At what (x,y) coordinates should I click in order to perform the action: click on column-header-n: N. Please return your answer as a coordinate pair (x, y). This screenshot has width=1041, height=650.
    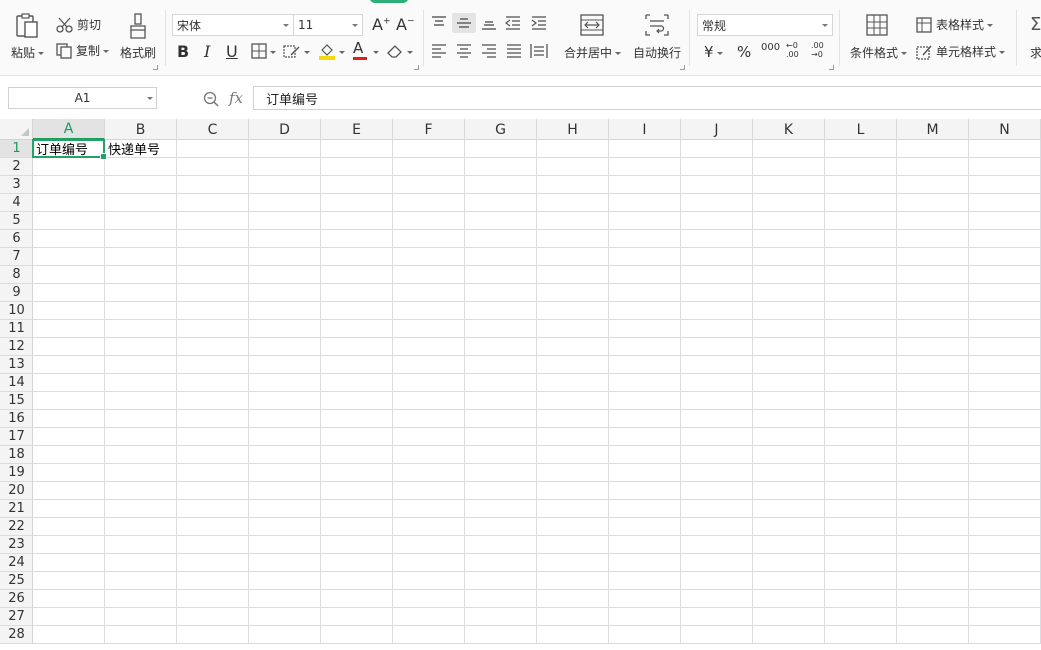
    Looking at the image, I should click on (1005, 129).